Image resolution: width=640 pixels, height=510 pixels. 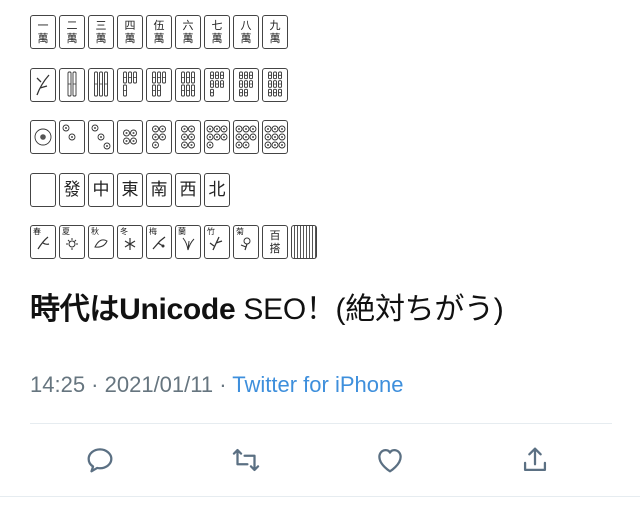 What do you see at coordinates (246, 25) in the screenshot?
I see `tile-top-label: 八` at bounding box center [246, 25].